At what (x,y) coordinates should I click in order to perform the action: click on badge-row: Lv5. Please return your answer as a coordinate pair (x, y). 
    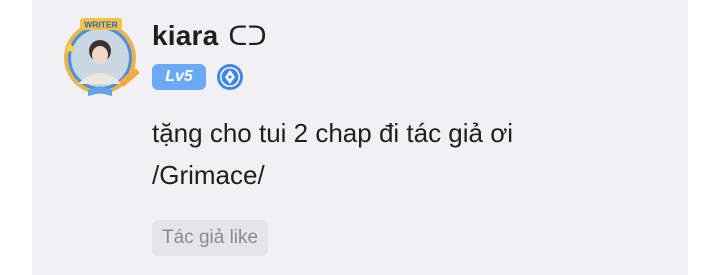
    Looking at the image, I should click on (198, 77).